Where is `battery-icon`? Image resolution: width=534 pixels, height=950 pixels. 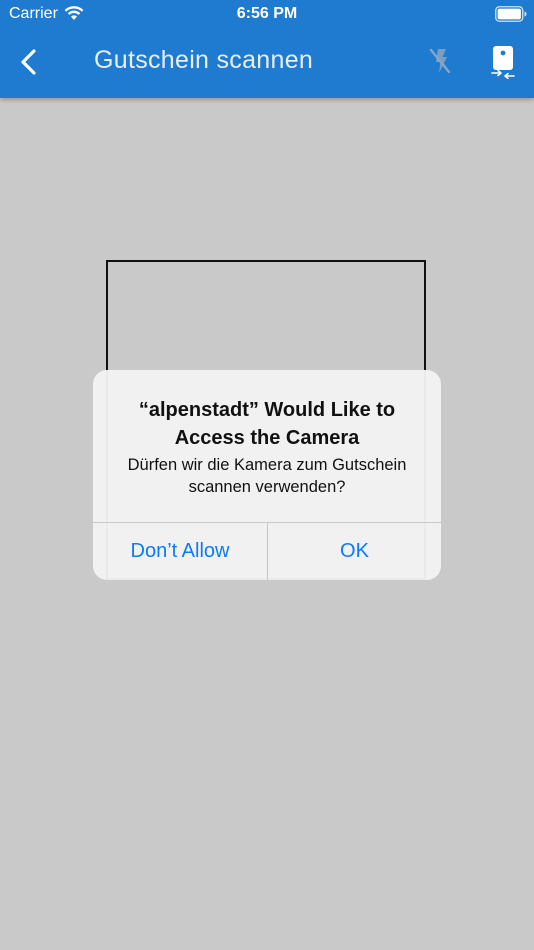 battery-icon is located at coordinates (511, 14).